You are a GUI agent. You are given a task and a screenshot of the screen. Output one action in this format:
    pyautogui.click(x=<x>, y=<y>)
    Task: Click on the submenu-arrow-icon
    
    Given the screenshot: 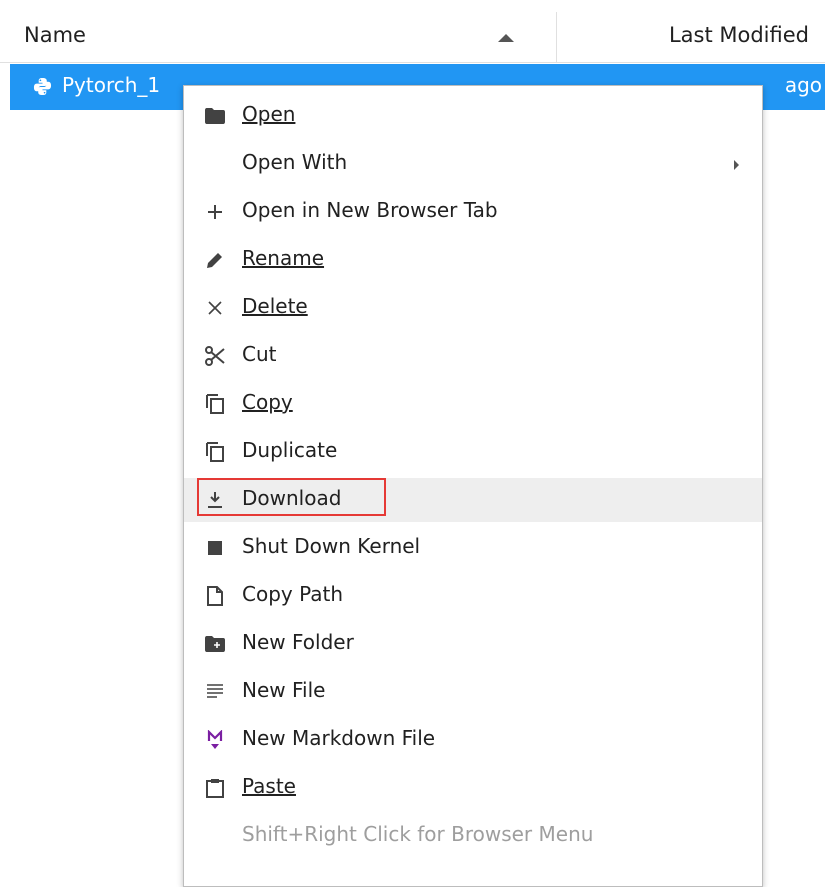 What is the action you would take?
    pyautogui.click(x=736, y=165)
    